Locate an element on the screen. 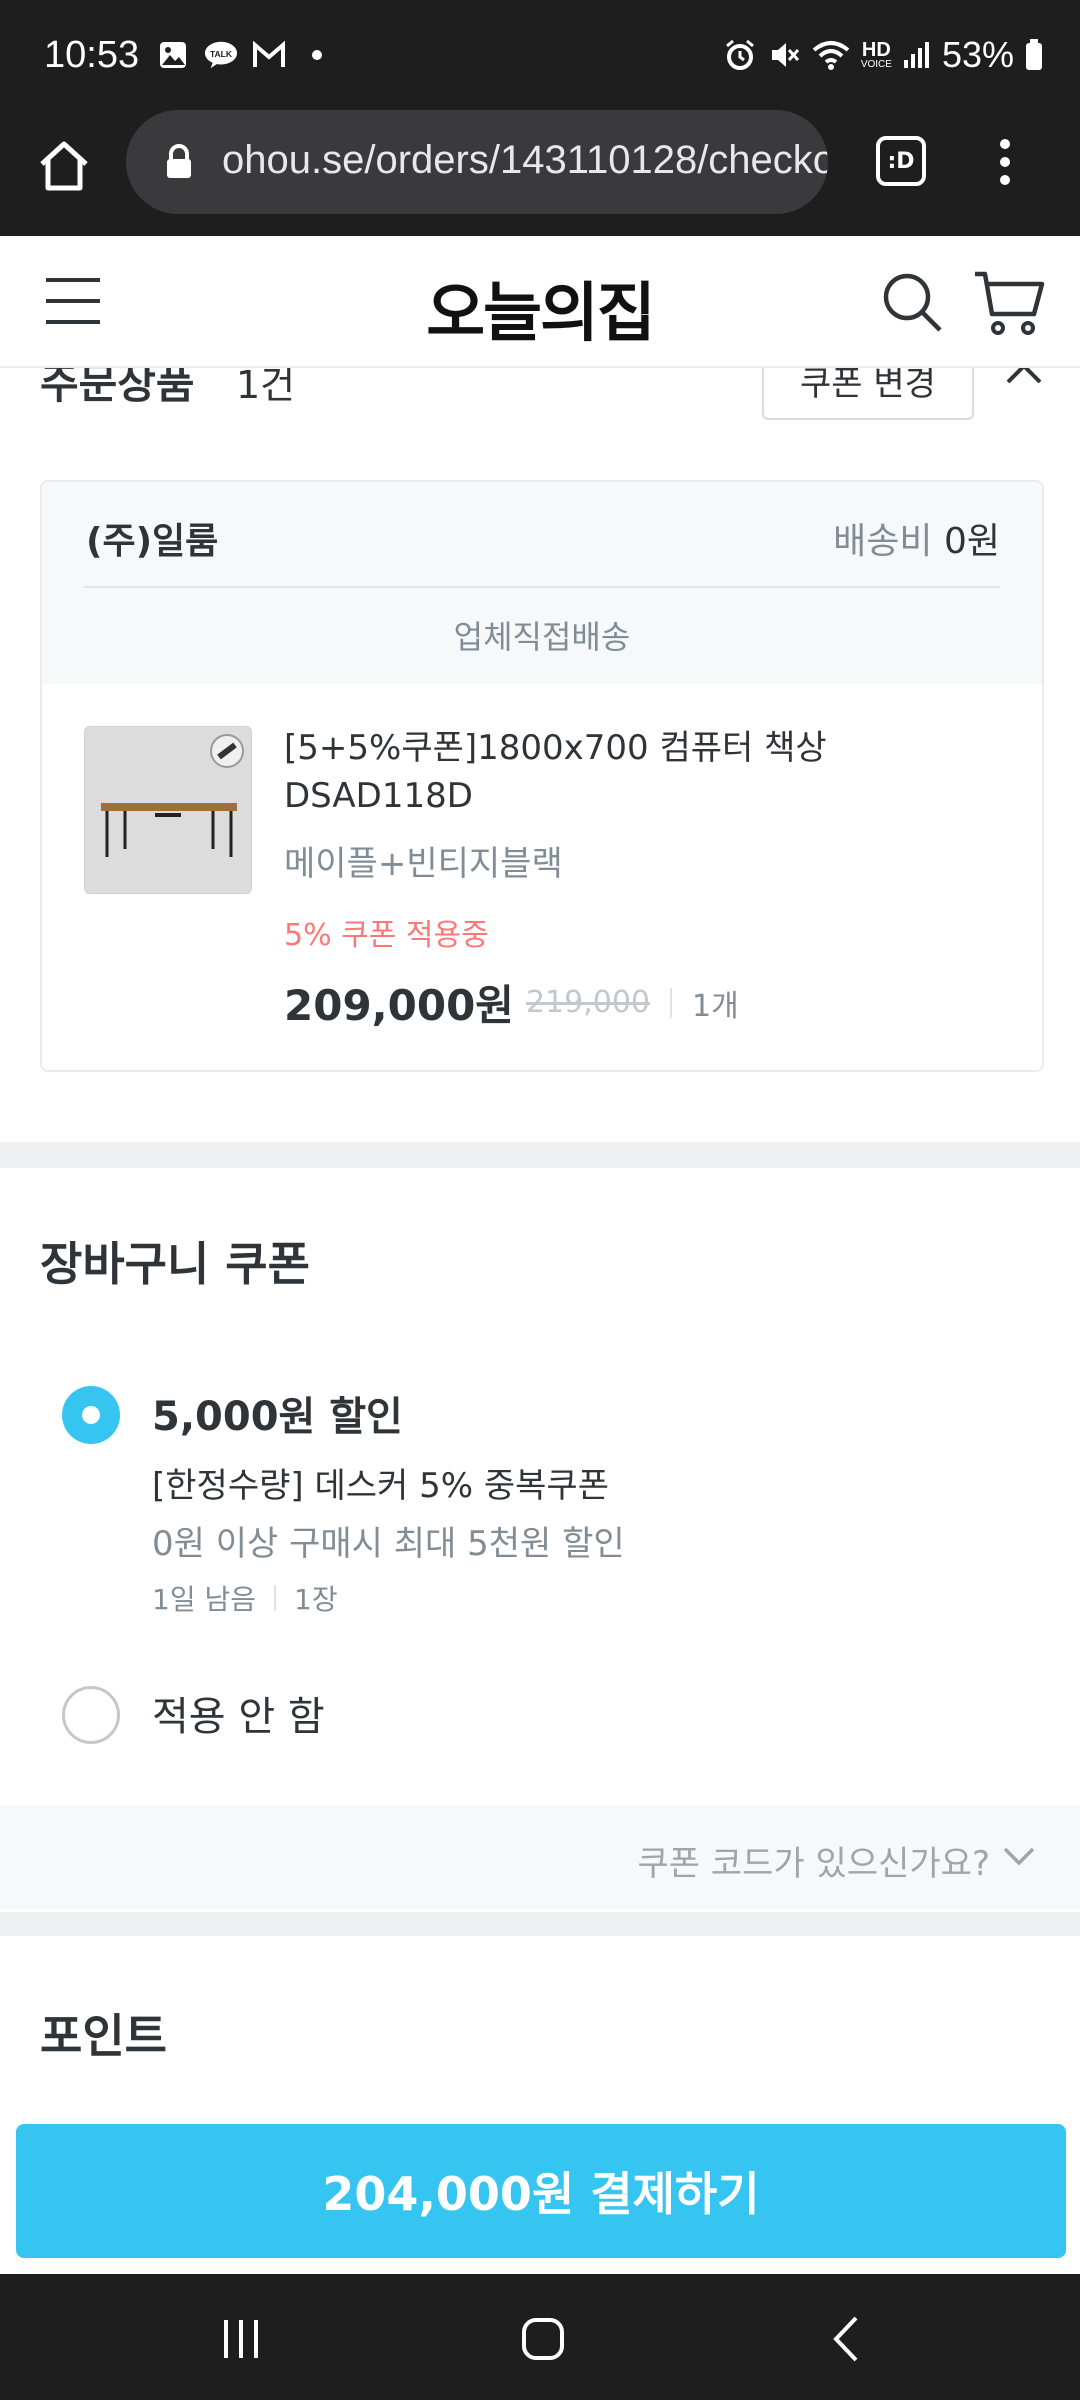 This screenshot has width=1080, height=2400. price-row: 209,000원 219,000 1개 is located at coordinates (511, 1002).